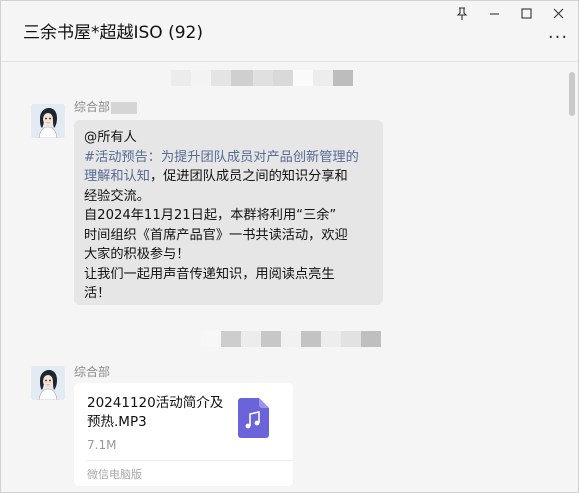 The height and width of the screenshot is (493, 579). What do you see at coordinates (137, 254) in the screenshot?
I see `message-line: 大家的积极参与！` at bounding box center [137, 254].